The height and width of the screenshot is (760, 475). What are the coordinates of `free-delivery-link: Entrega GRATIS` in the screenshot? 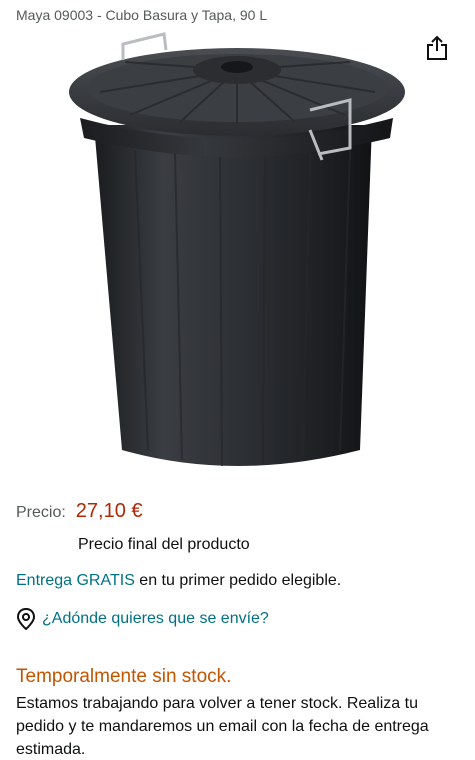 It's located at (75, 580).